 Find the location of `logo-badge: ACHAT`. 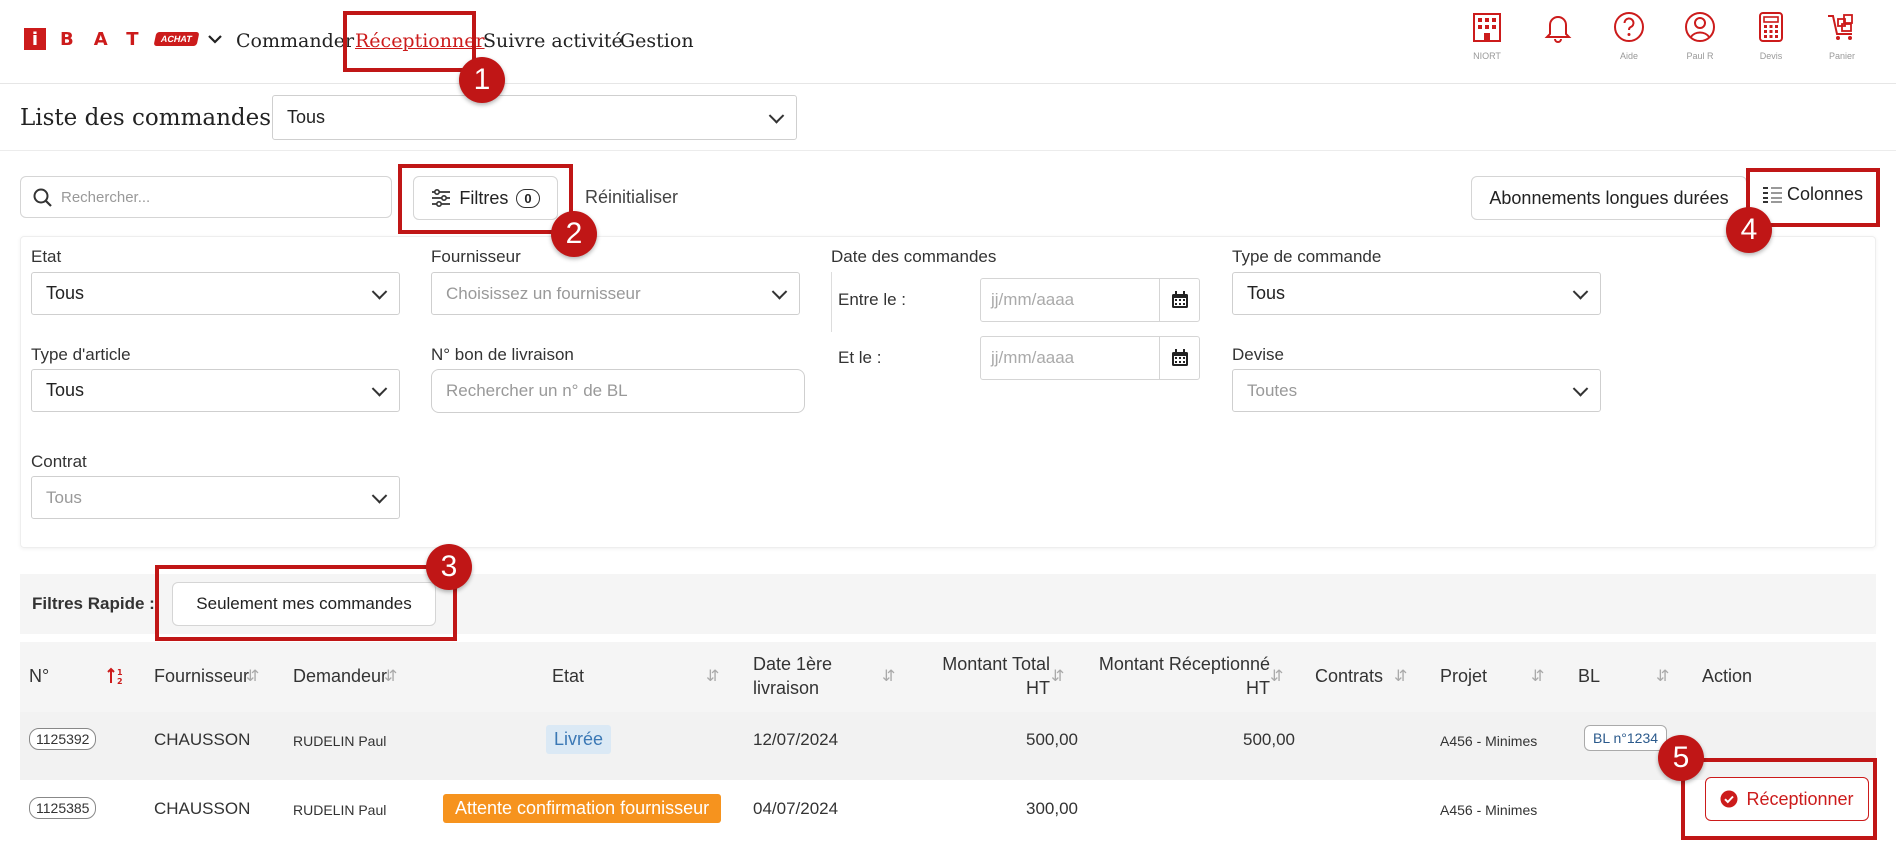

logo-badge: ACHAT is located at coordinates (176, 39).